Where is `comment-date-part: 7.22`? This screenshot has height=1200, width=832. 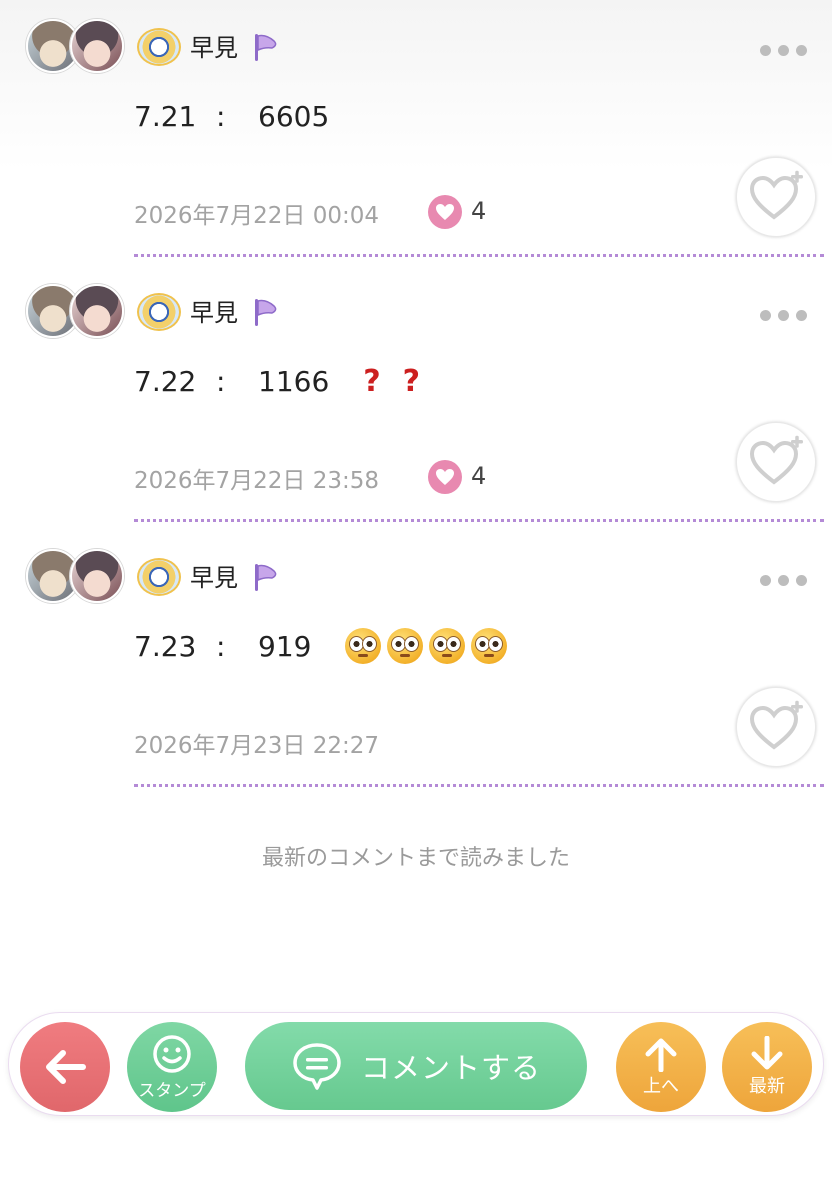 comment-date-part: 7.22 is located at coordinates (165, 381).